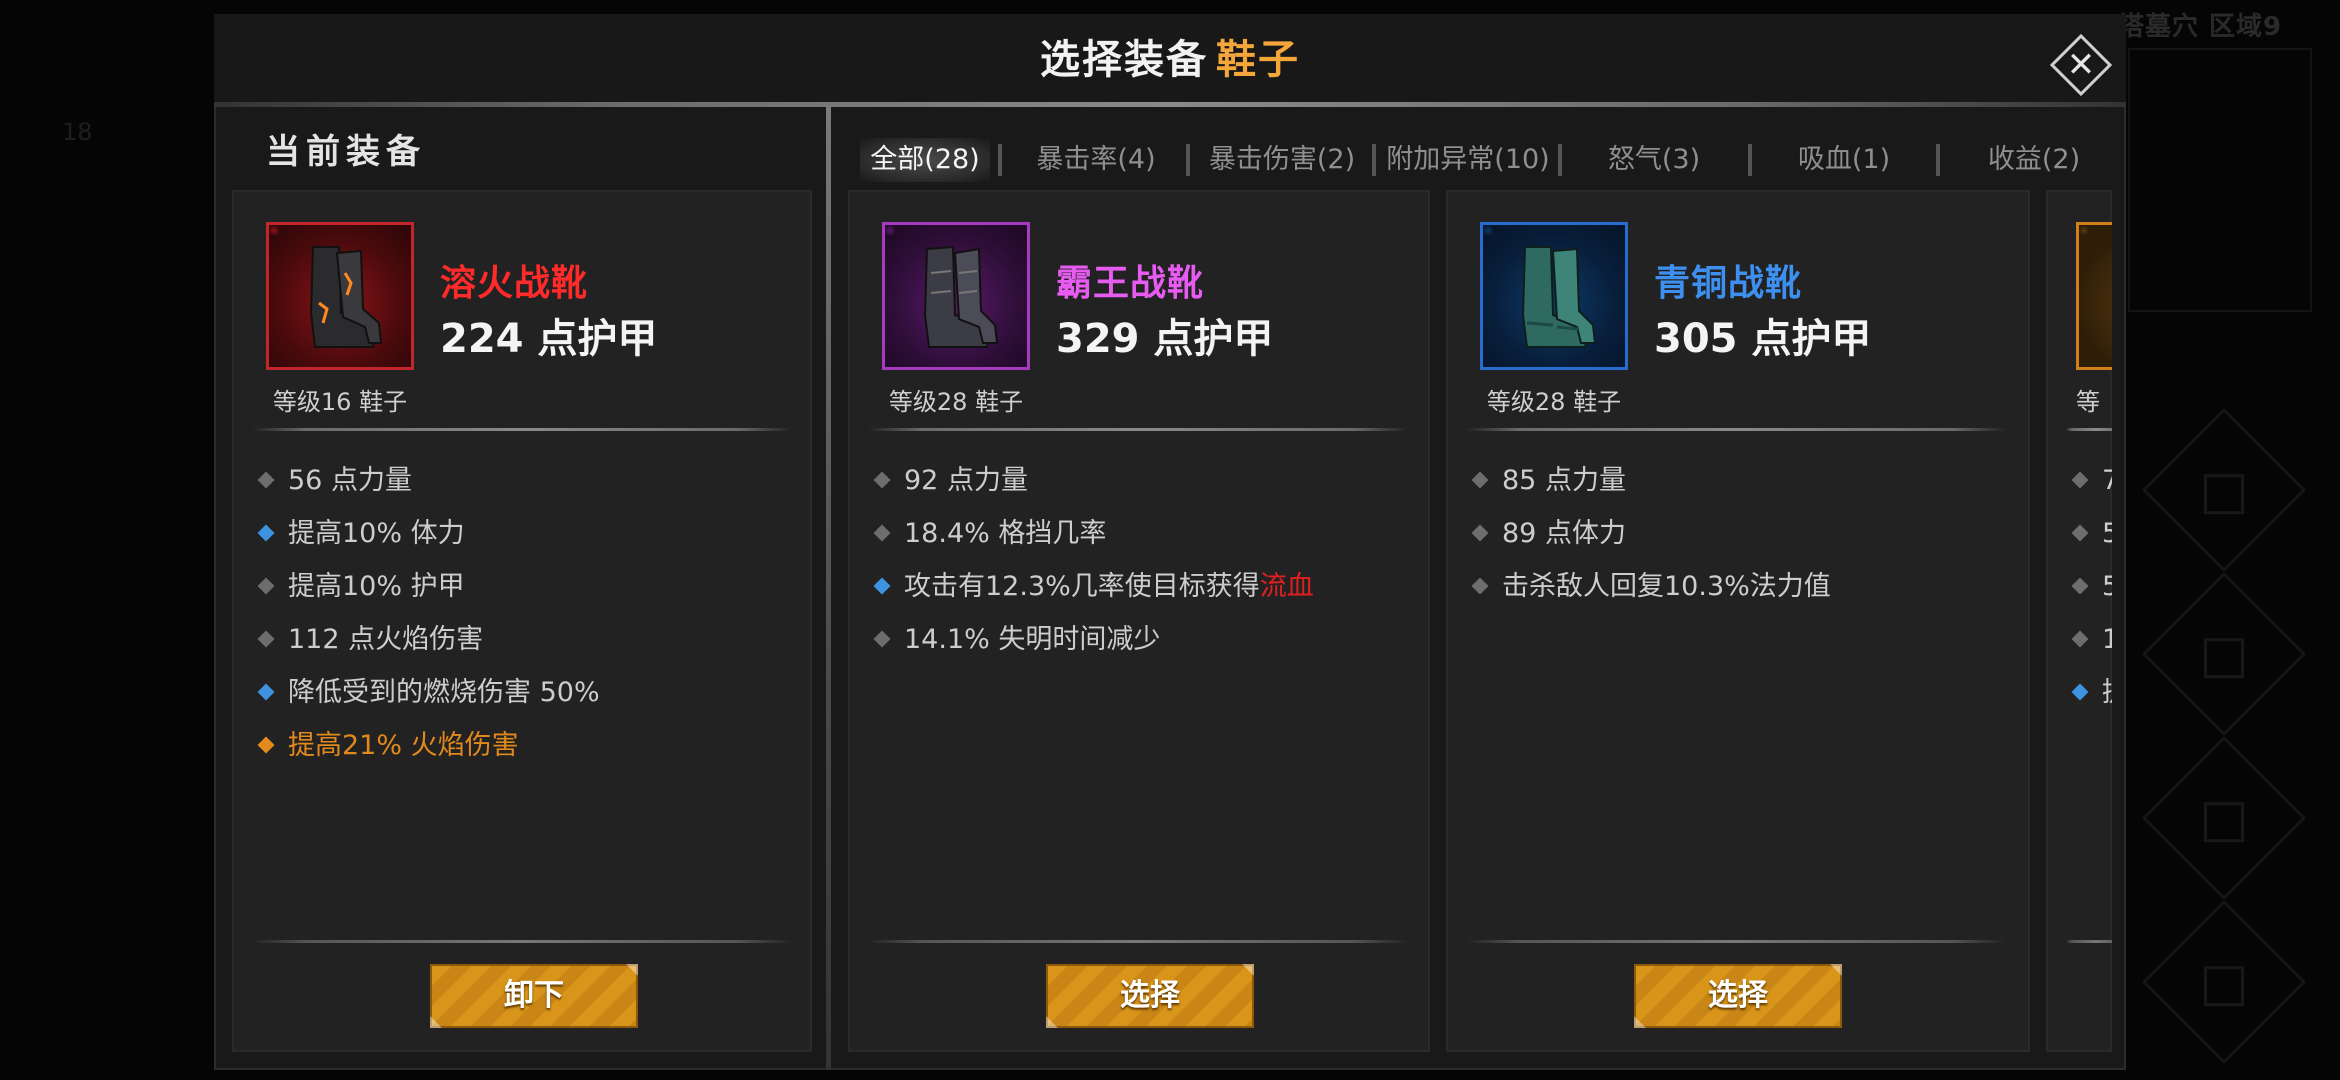  I want to click on orange-diamond-icon, so click(266, 745).